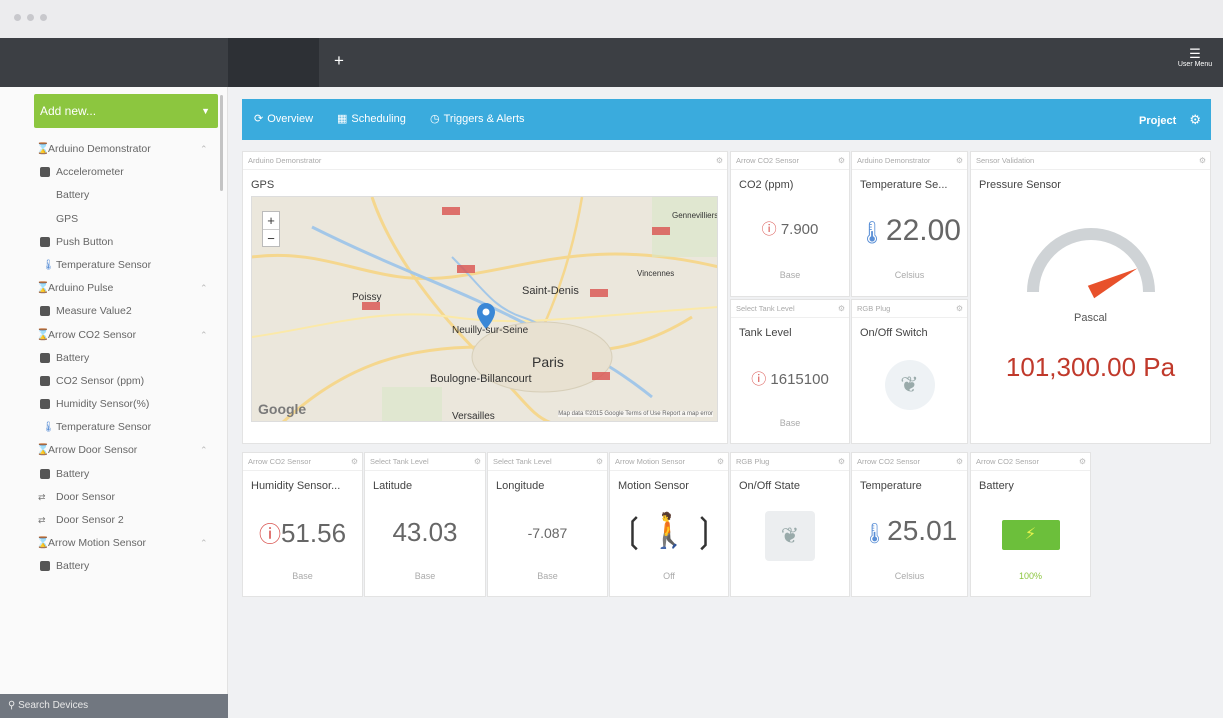 This screenshot has height=718, width=1223. What do you see at coordinates (90, 172) in the screenshot?
I see `sidebar-item-label: Accelerometer` at bounding box center [90, 172].